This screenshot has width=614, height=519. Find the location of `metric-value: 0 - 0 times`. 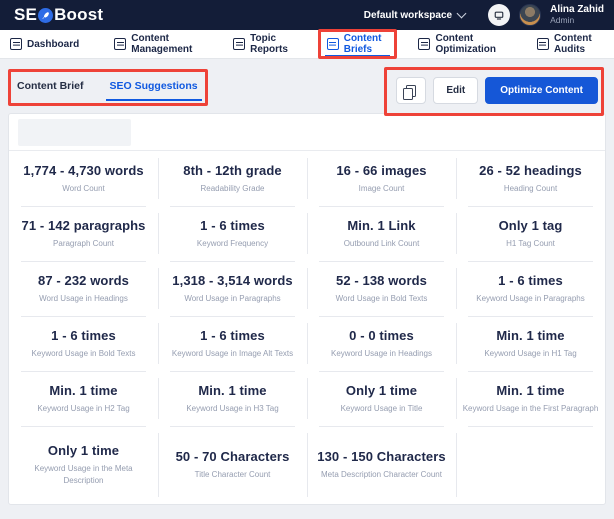

metric-value: 0 - 0 times is located at coordinates (381, 335).